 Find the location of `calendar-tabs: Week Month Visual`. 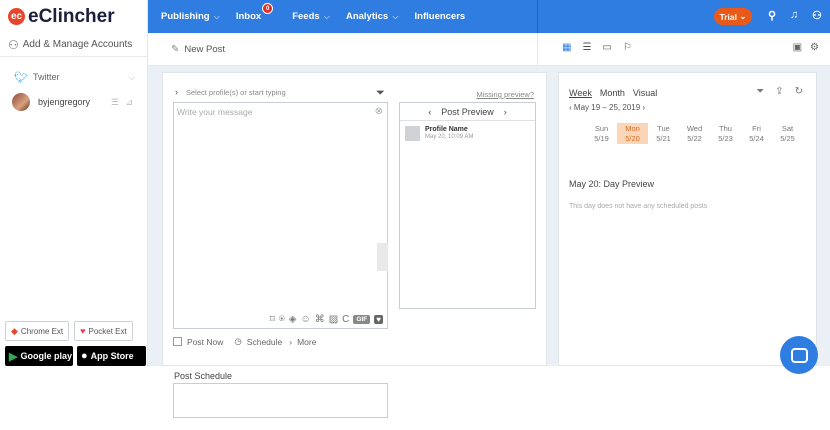

calendar-tabs: Week Month Visual is located at coordinates (613, 93).